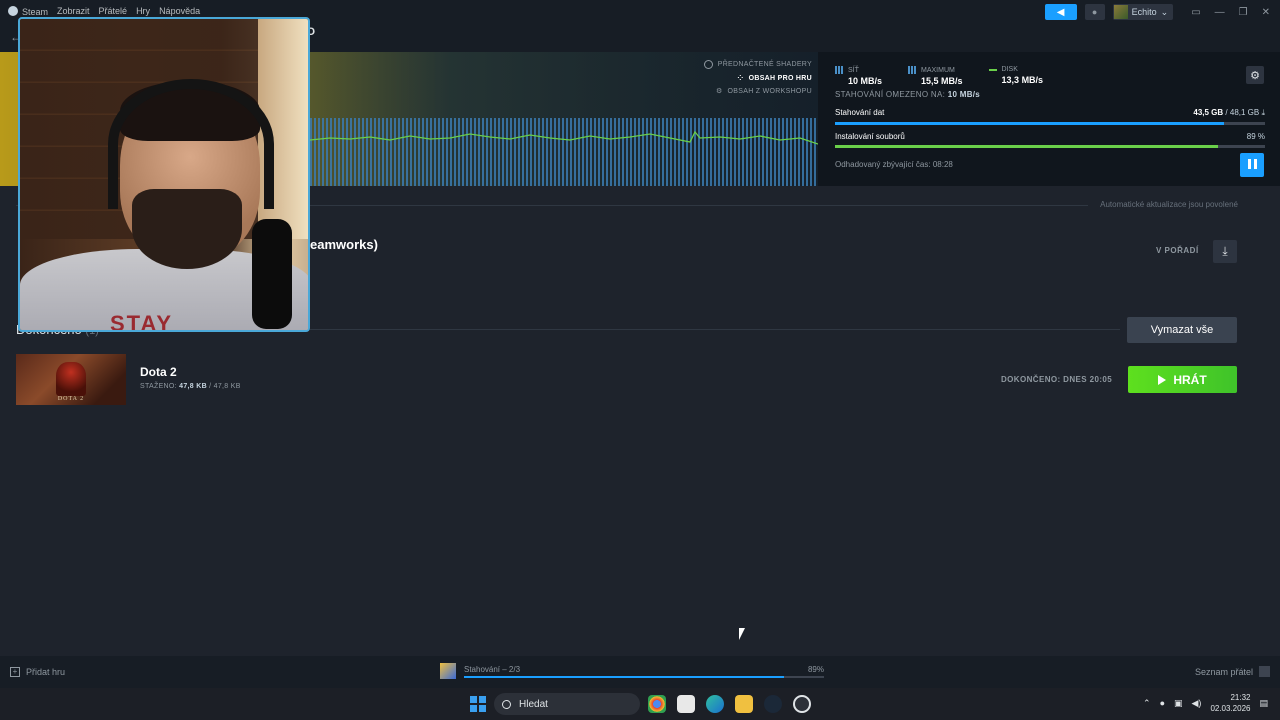  I want to click on network-icon: ▣, so click(1178, 703).